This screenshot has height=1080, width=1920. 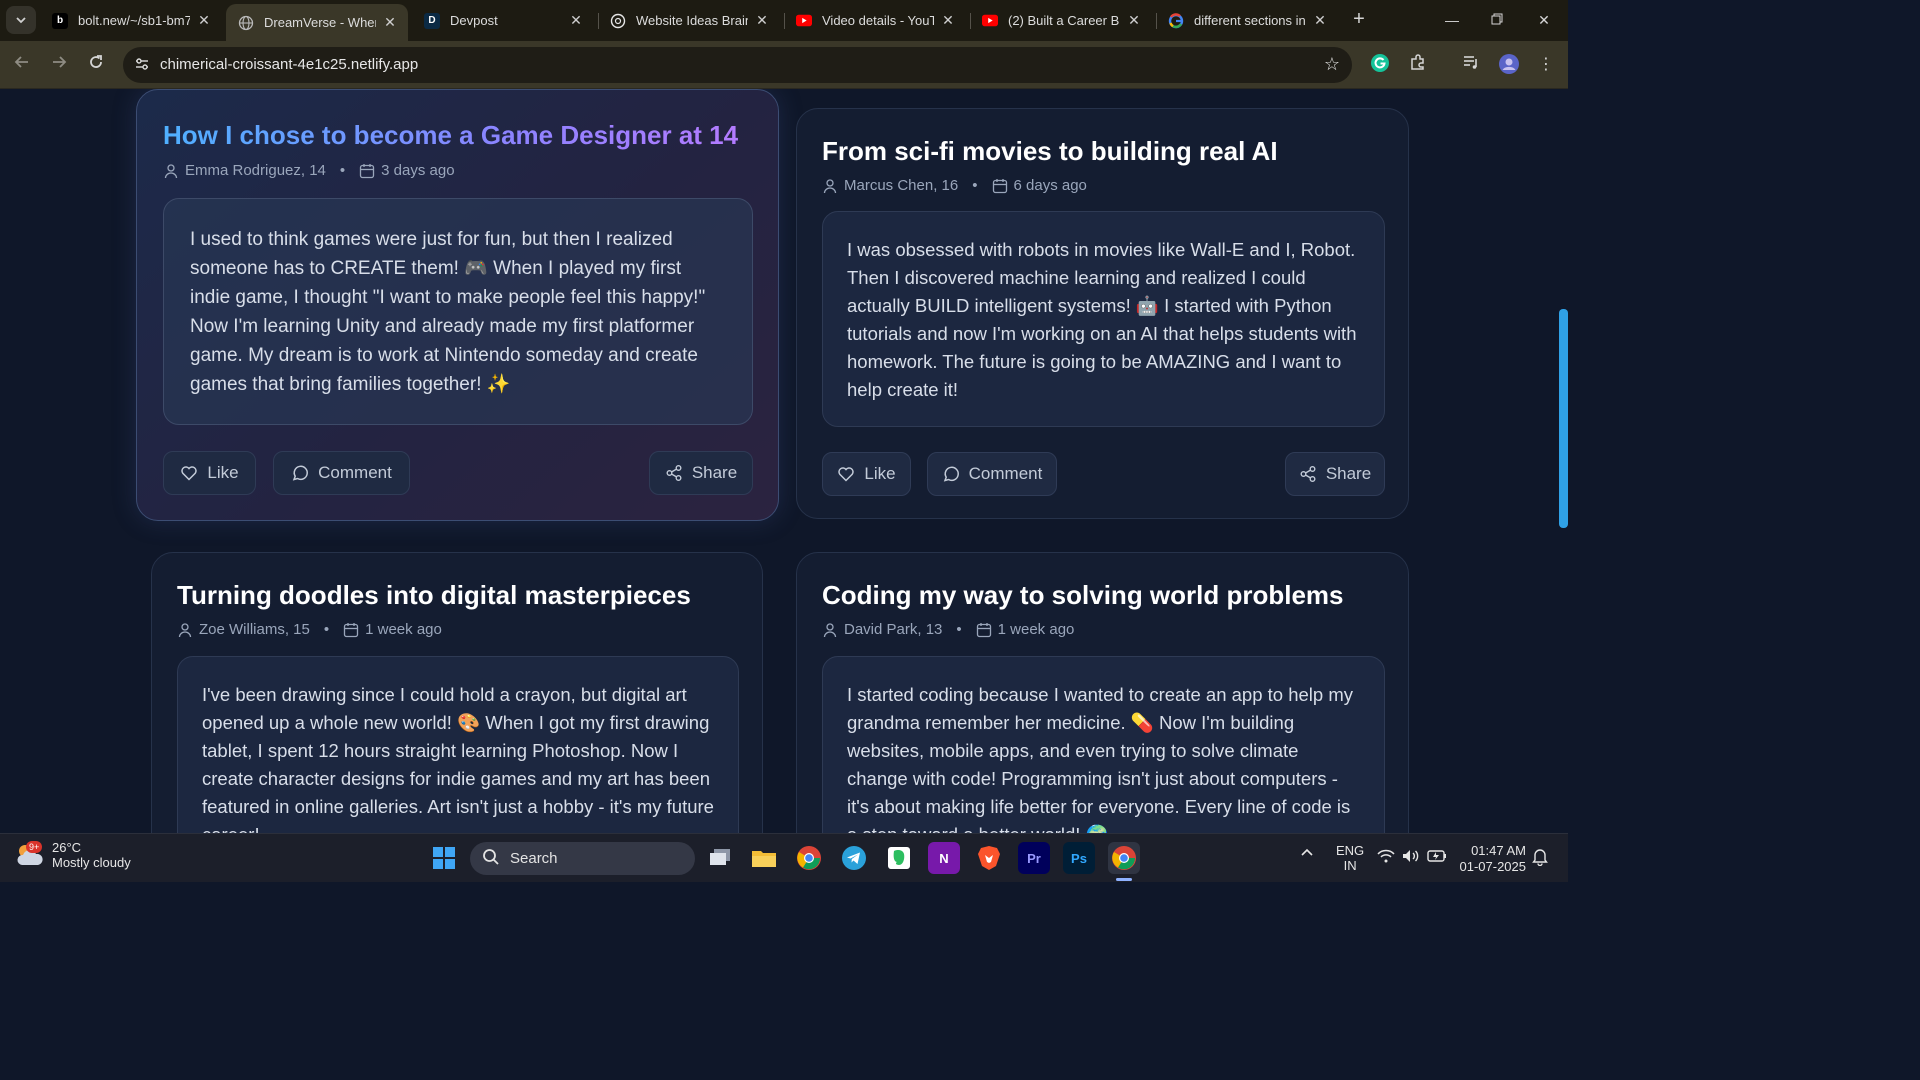 I want to click on chatgpt-icon, so click(x=618, y=21).